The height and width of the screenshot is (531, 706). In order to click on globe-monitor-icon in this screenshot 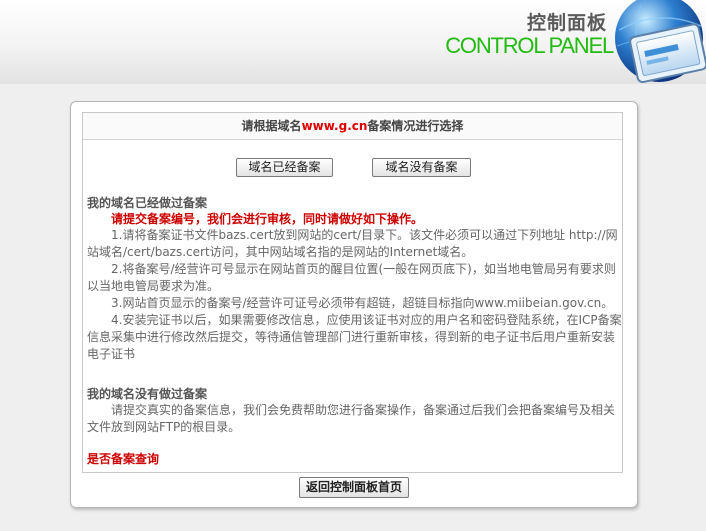, I will do `click(660, 42)`.